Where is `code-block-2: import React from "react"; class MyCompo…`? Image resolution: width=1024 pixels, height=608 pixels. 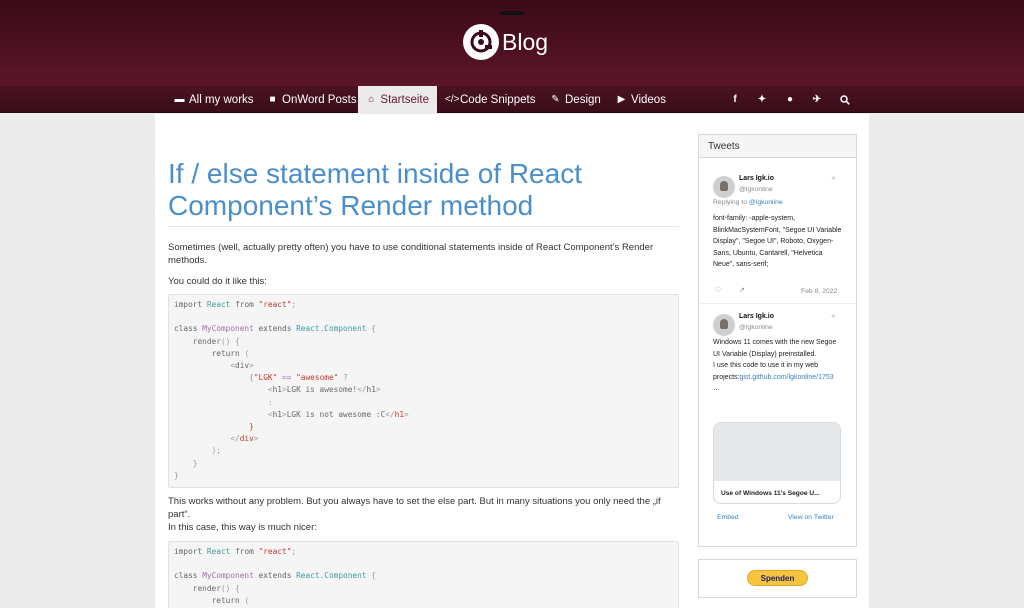
code-block-2: import React from "react"; class MyCompo… is located at coordinates (423, 574).